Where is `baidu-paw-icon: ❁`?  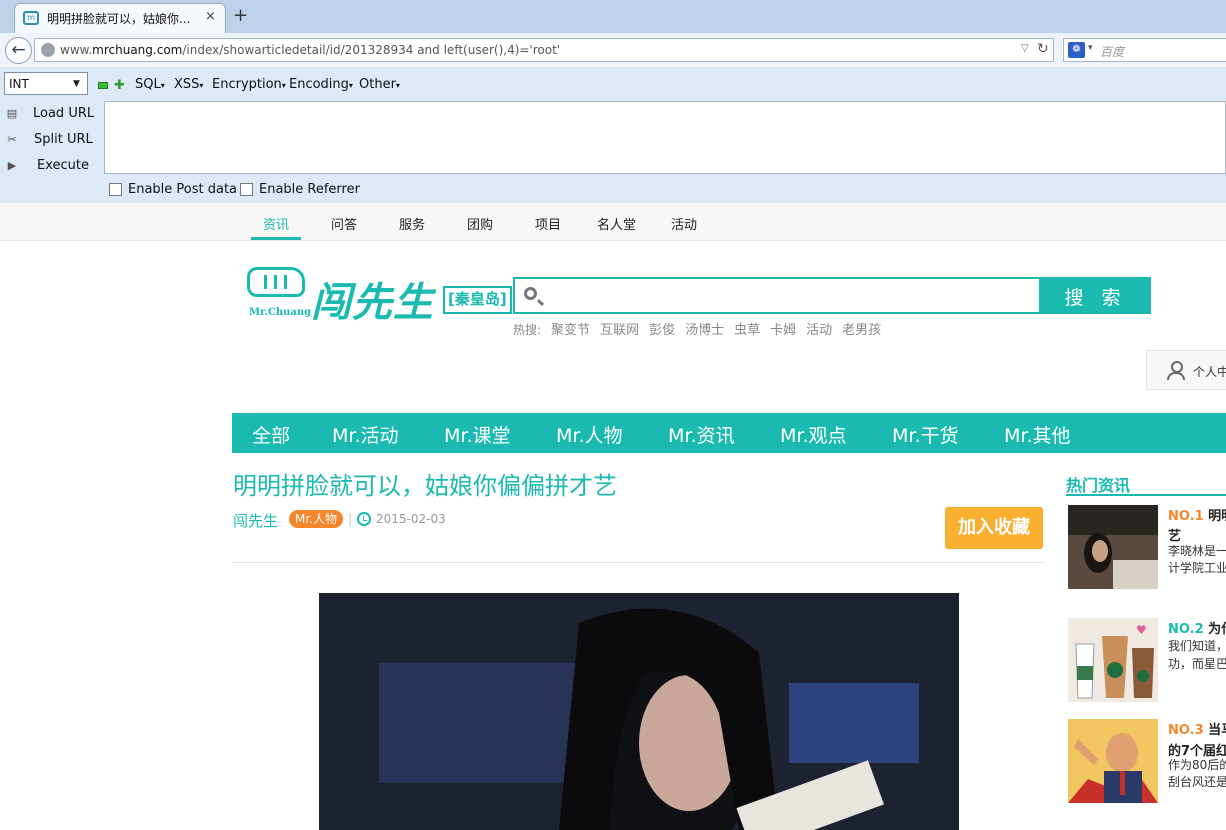
baidu-paw-icon: ❁ is located at coordinates (1076, 50).